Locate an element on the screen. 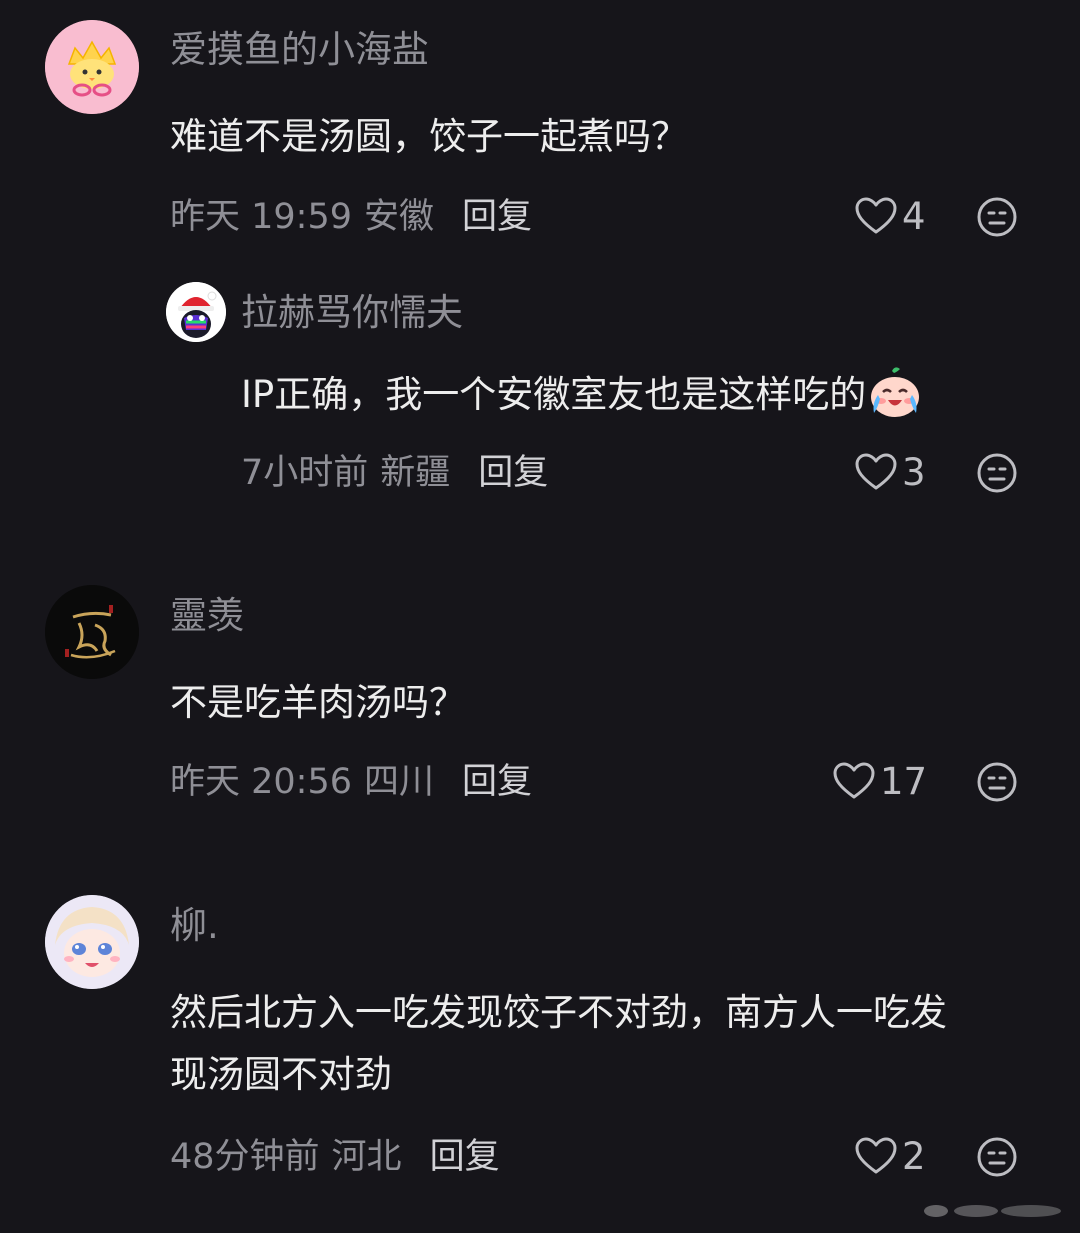  santa-penguin-avatar-icon is located at coordinates (196, 312).